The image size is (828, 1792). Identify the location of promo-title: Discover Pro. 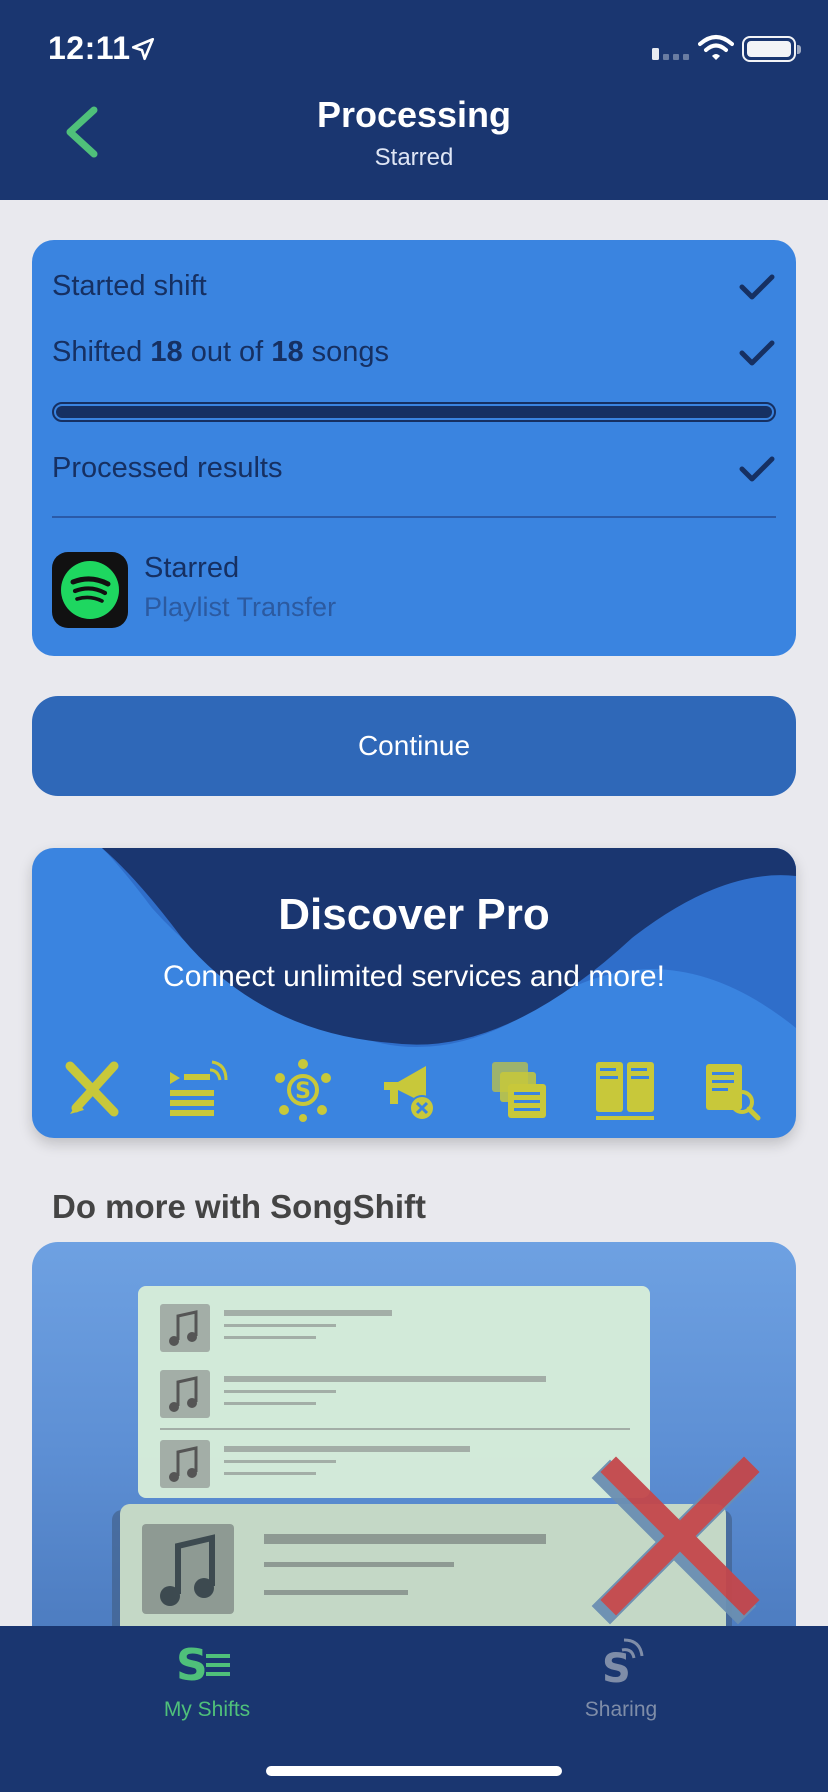
(414, 914).